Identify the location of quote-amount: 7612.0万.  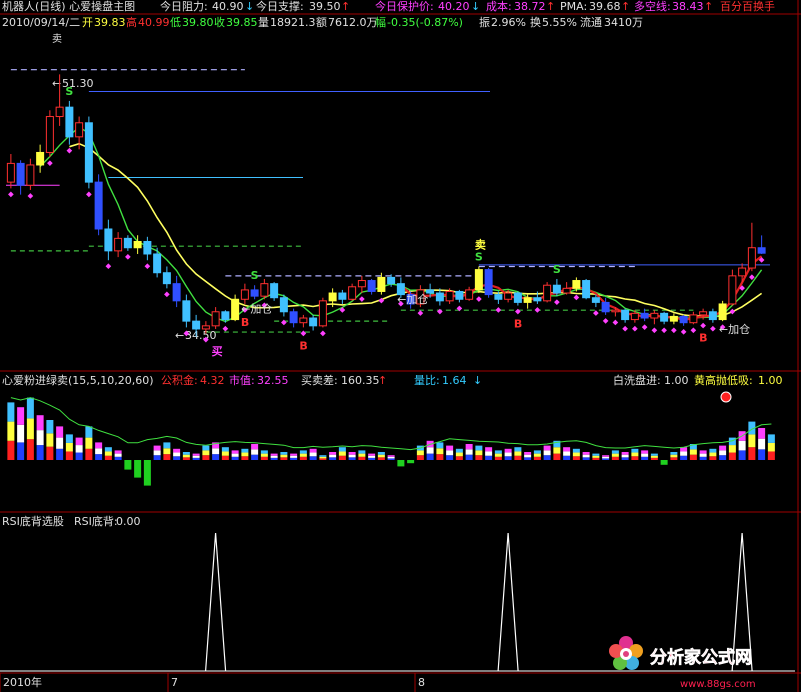
(353, 22).